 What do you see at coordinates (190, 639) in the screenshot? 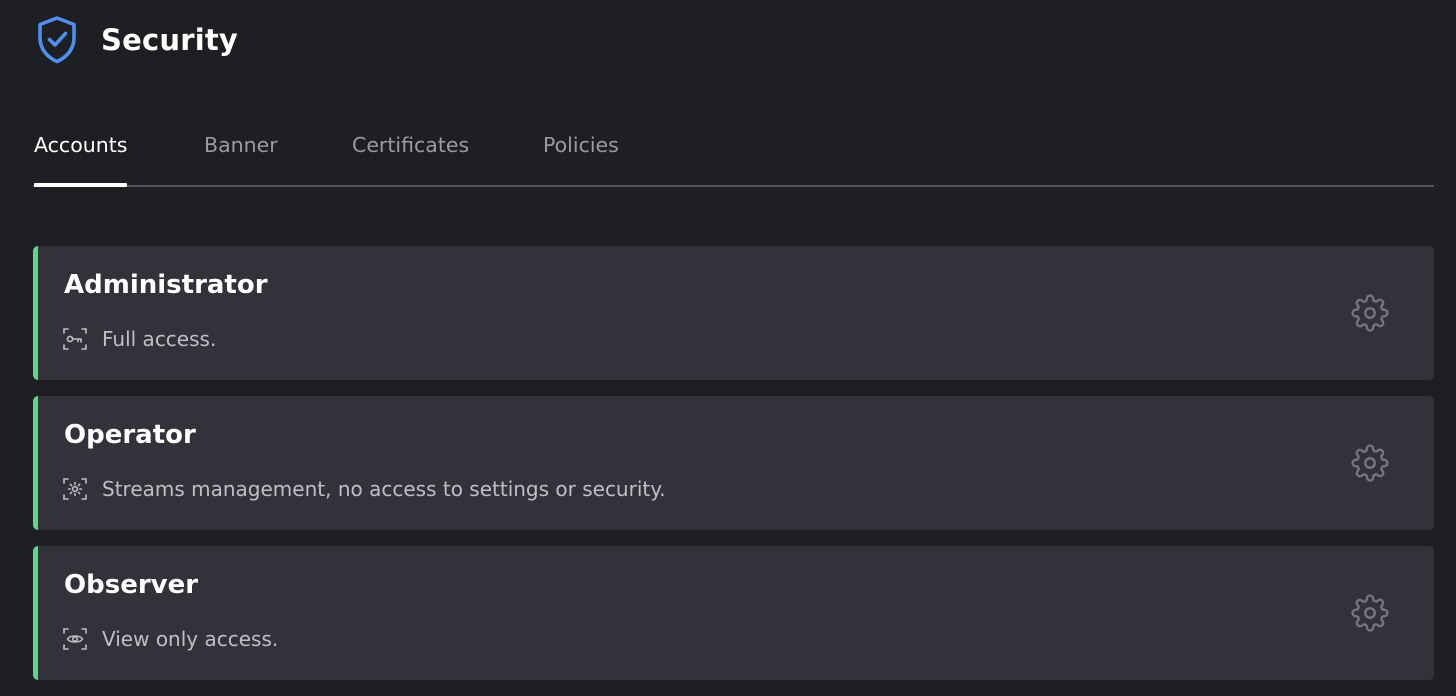
I see `account-description: View only access.` at bounding box center [190, 639].